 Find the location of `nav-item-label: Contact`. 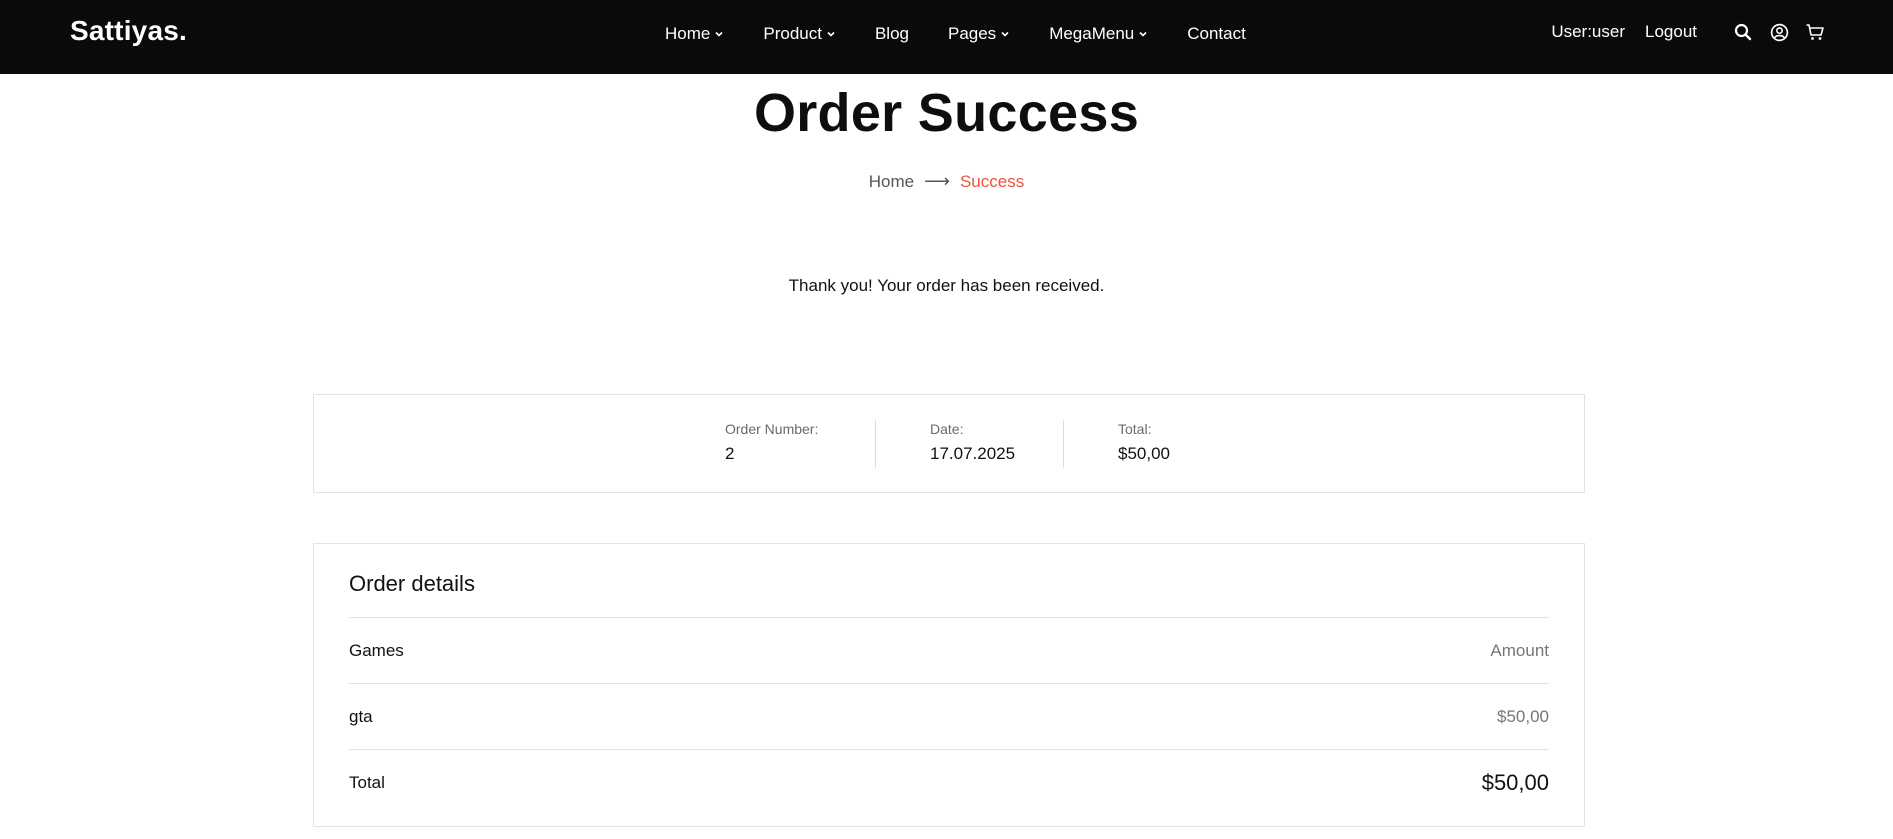

nav-item-label: Contact is located at coordinates (1216, 33).